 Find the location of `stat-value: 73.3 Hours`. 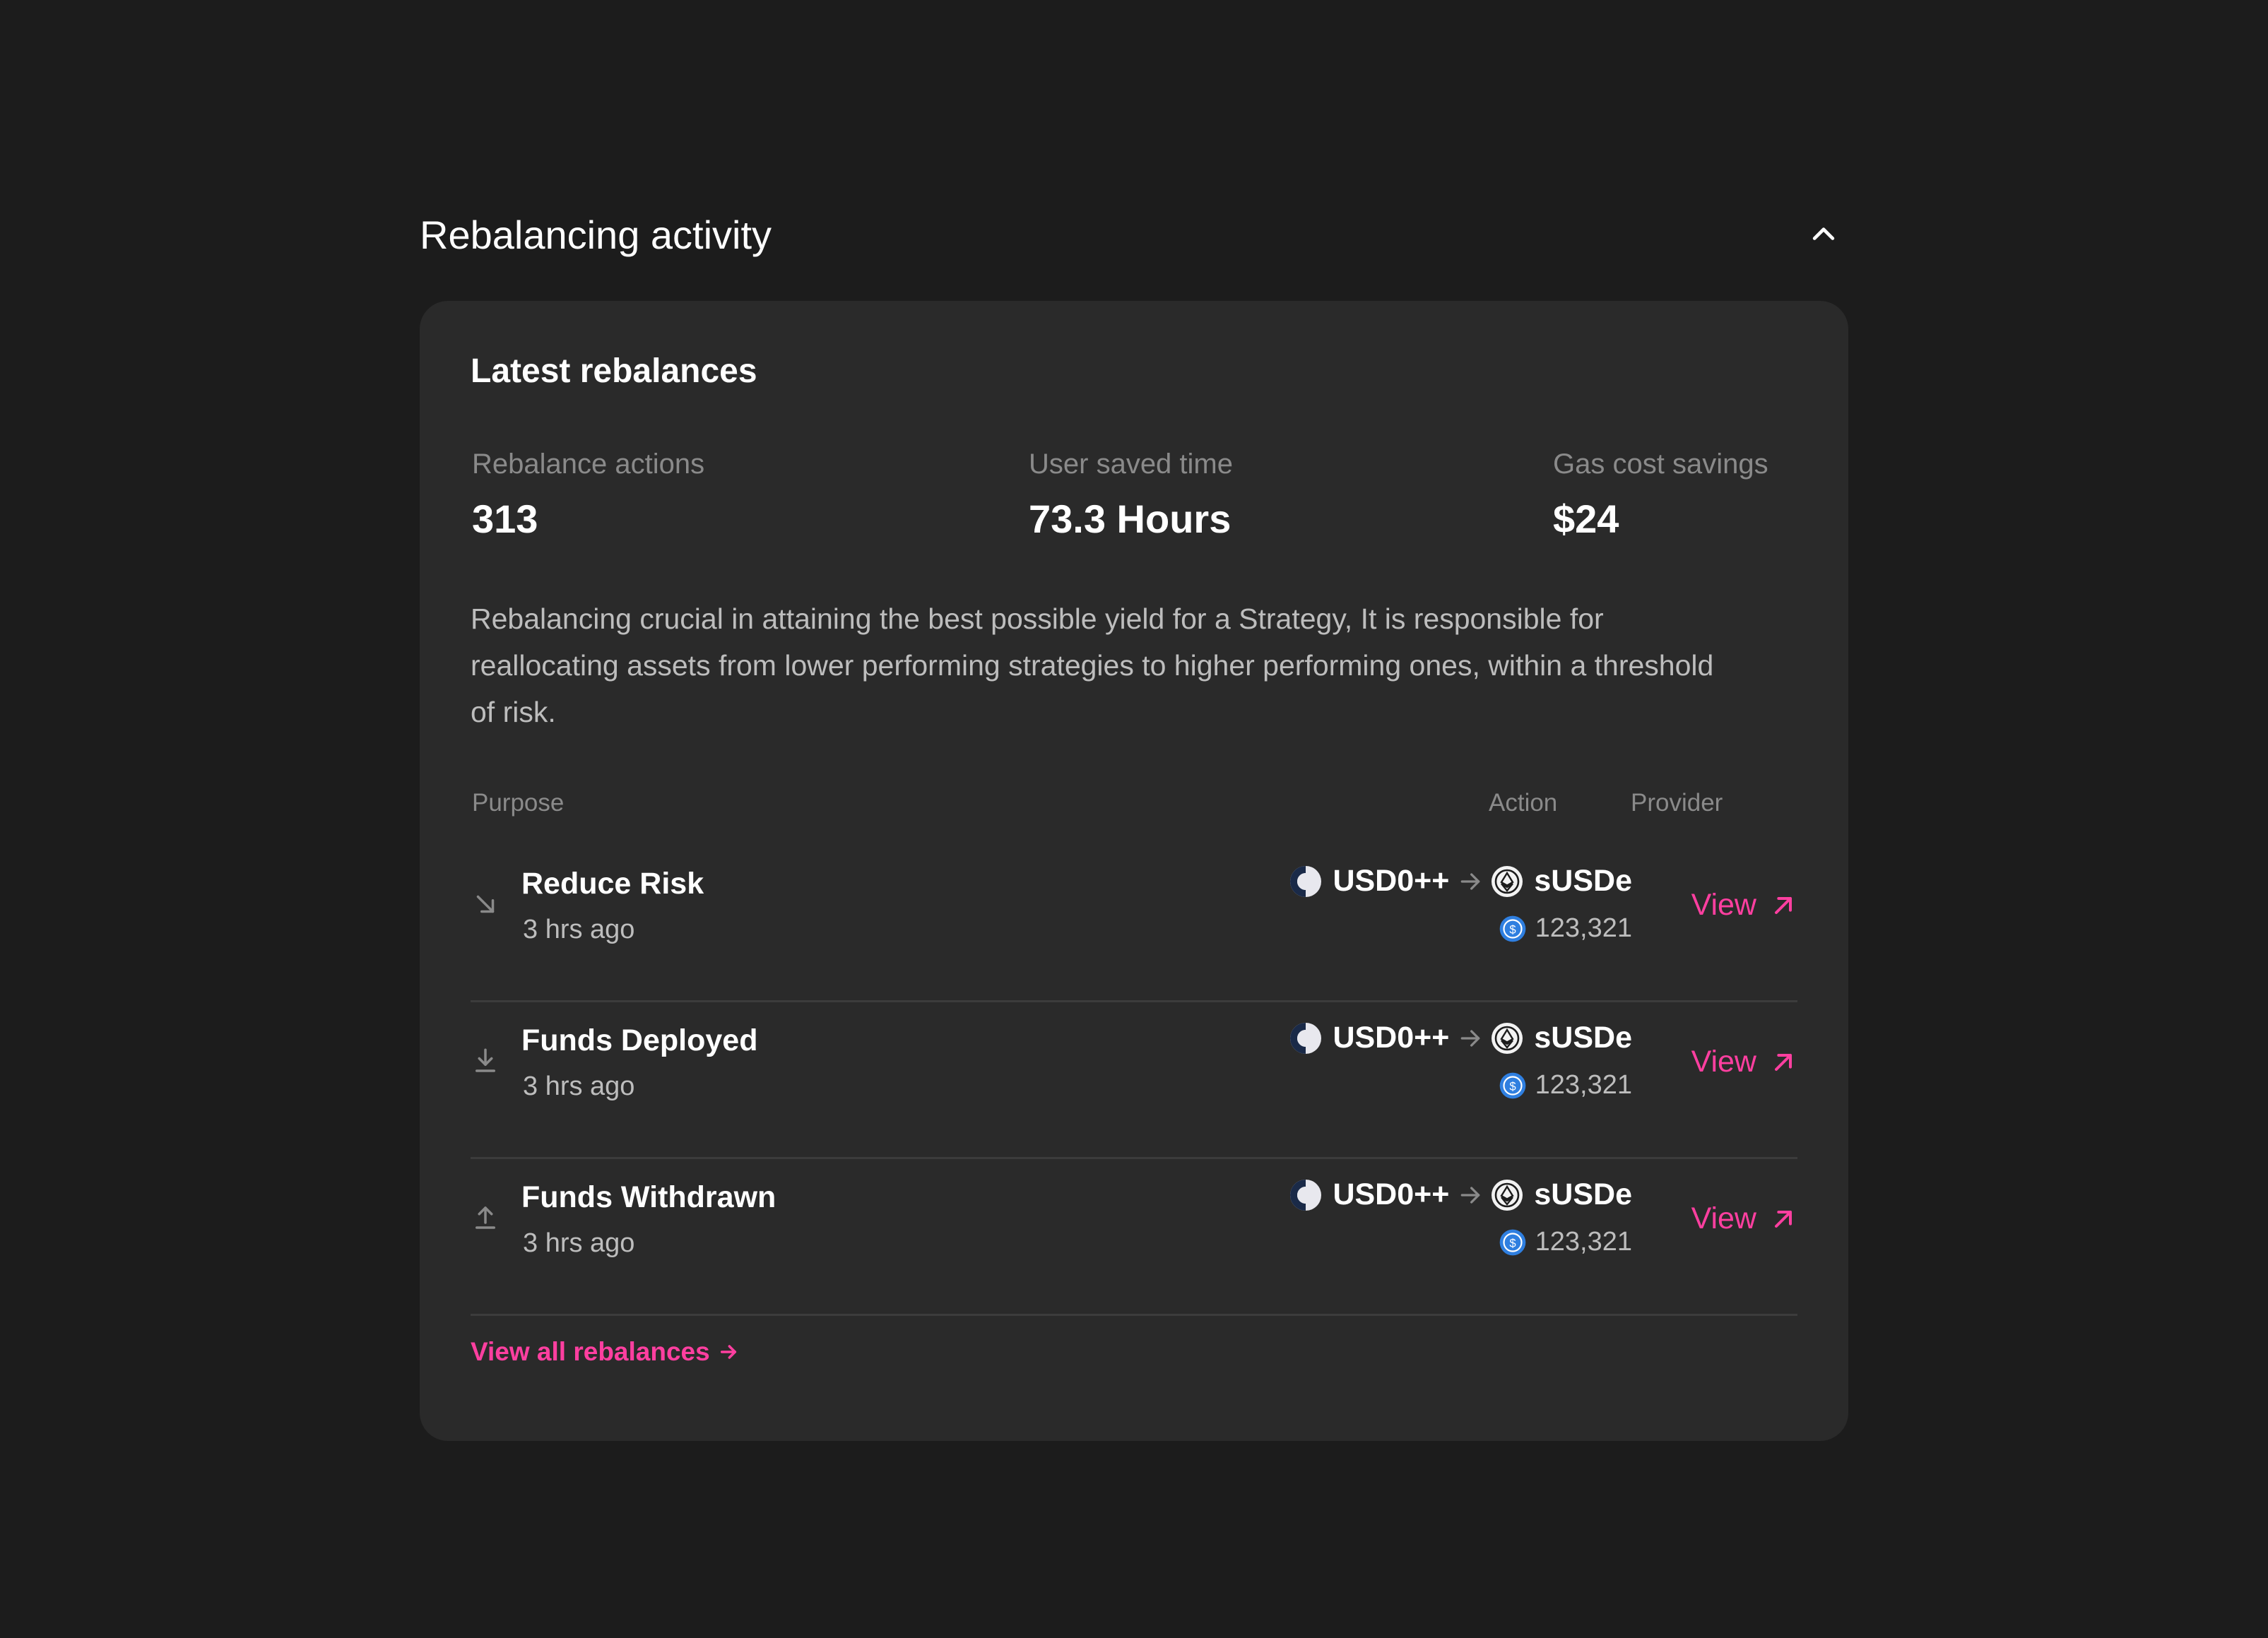

stat-value: 73.3 Hours is located at coordinates (1130, 519).